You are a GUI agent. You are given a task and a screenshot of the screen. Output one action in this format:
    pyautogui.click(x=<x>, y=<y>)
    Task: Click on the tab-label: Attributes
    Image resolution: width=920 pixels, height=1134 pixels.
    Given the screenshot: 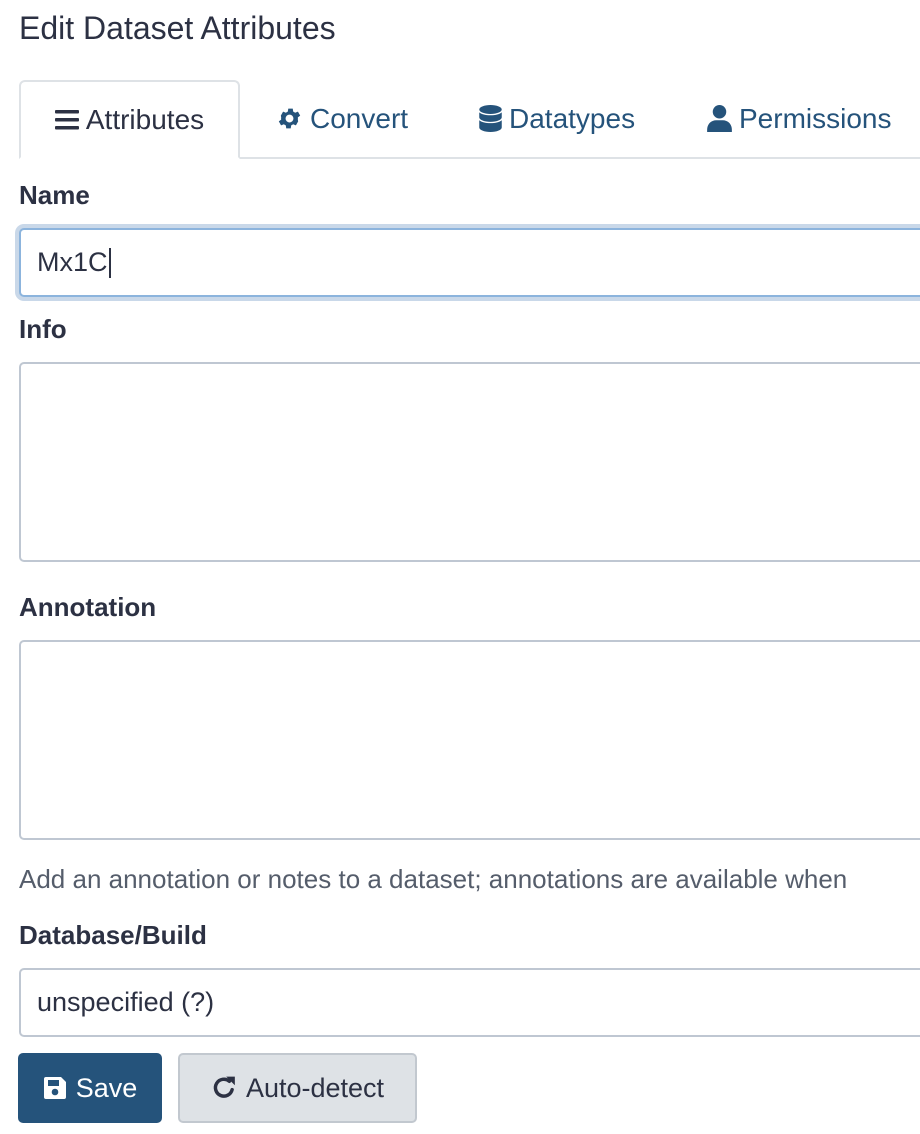 What is the action you would take?
    pyautogui.click(x=145, y=119)
    